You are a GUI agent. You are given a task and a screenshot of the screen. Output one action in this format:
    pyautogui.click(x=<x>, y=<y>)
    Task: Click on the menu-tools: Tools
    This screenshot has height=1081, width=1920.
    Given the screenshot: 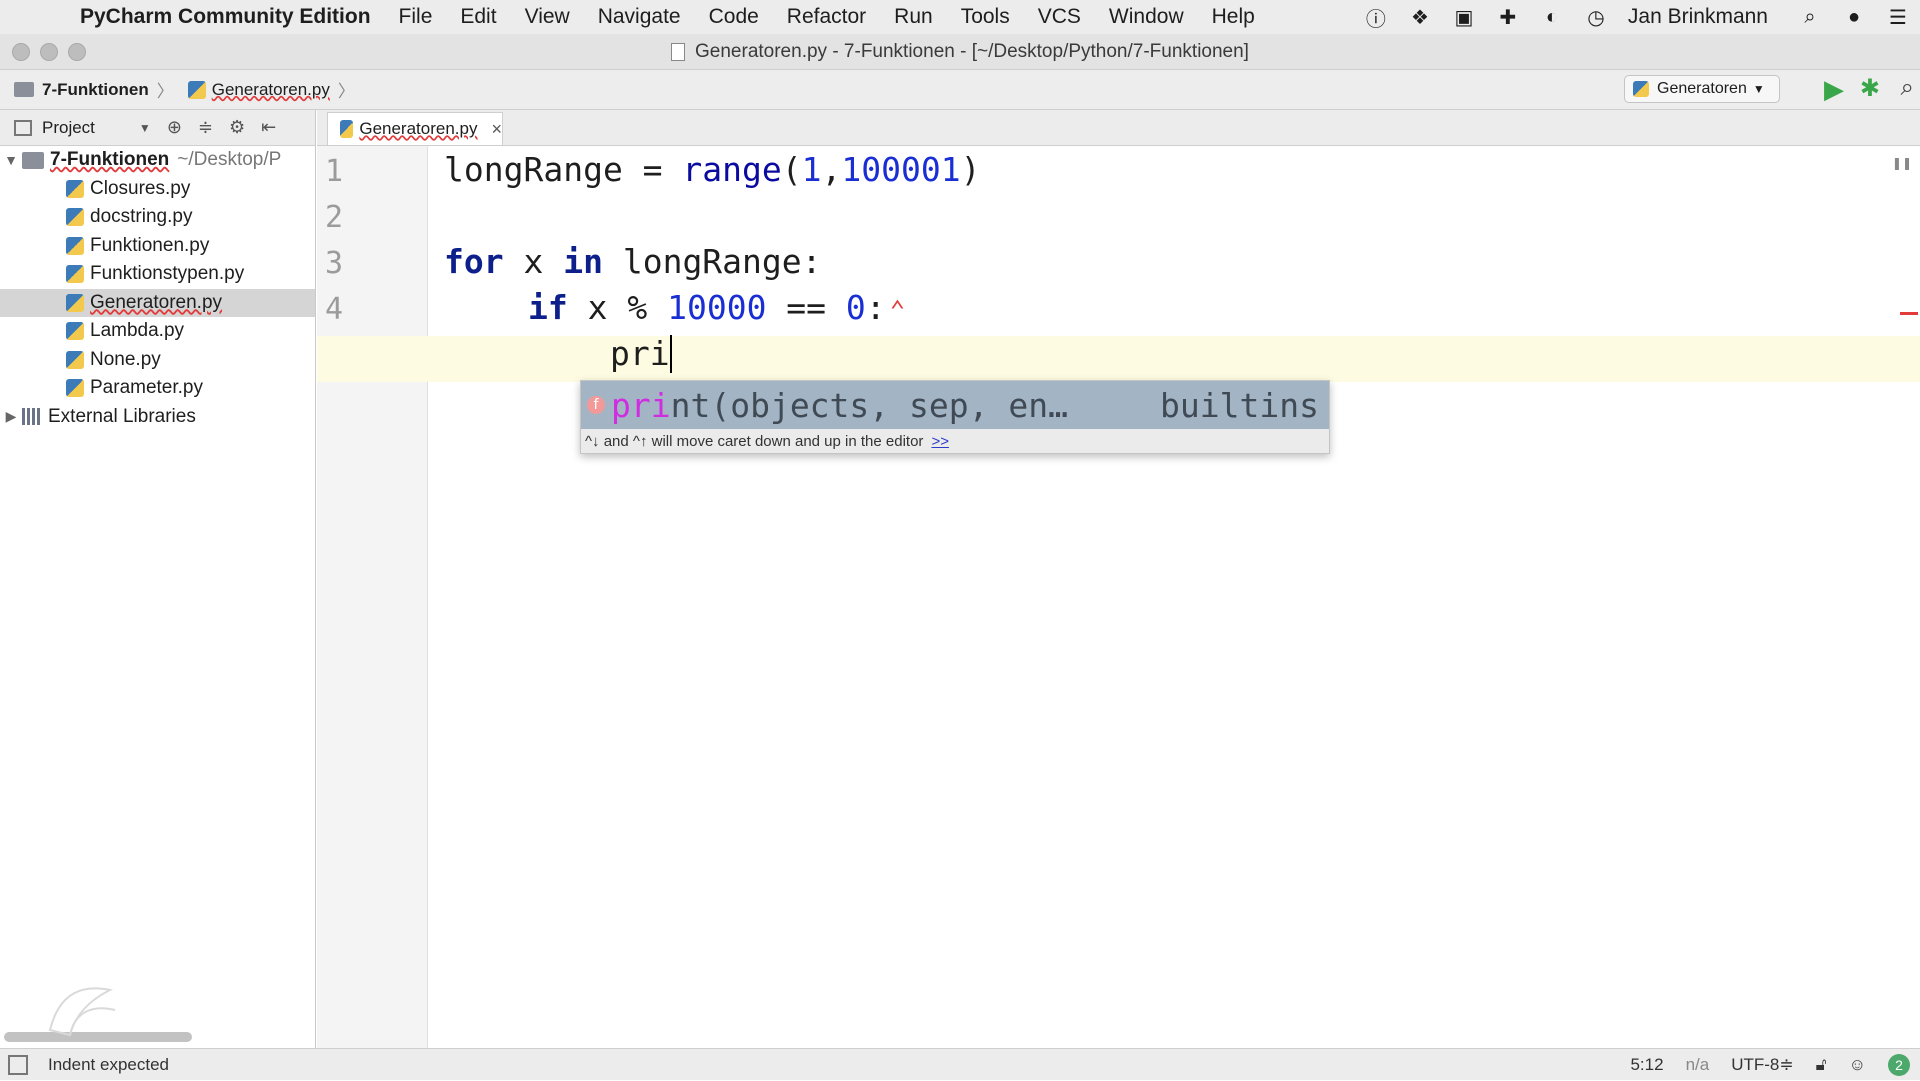 What is the action you would take?
    pyautogui.click(x=985, y=17)
    